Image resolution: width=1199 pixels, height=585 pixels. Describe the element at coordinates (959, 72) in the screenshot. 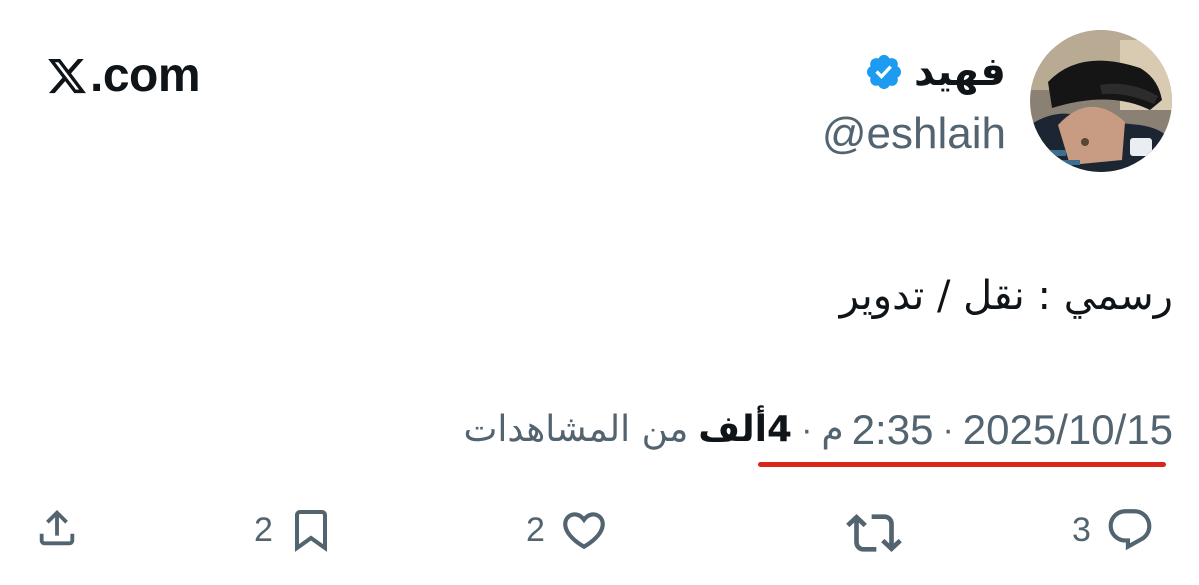

I see `author-display-name: فهيد` at that location.